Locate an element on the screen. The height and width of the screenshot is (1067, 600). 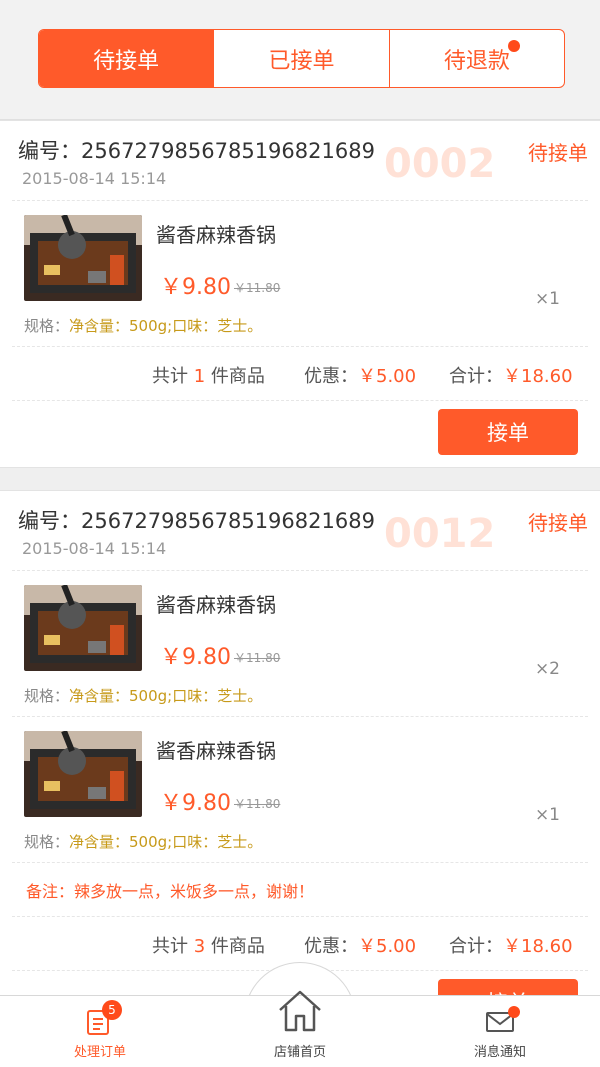
order-remark: 备注：辣多放一点，米饭多一点，谢谢！ is located at coordinates (300, 890).